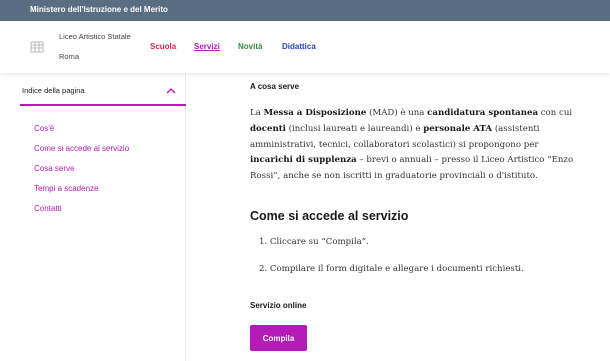 This screenshot has height=361, width=610. What do you see at coordinates (95, 37) in the screenshot?
I see `school-name: Liceo Artistico Statale` at bounding box center [95, 37].